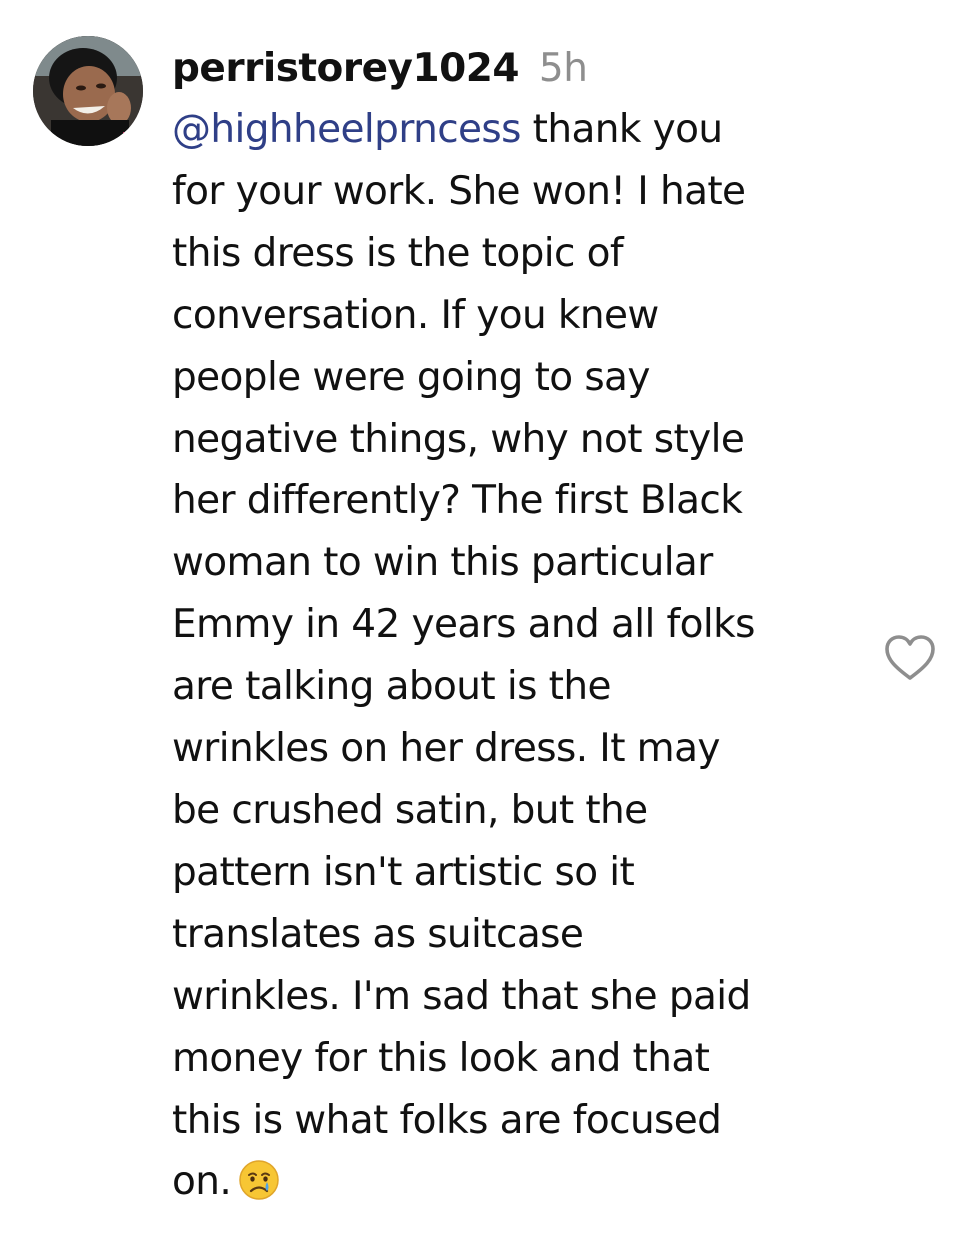 The height and width of the screenshot is (1234, 980). I want to click on comment-line: are talking about is the, so click(391, 687).